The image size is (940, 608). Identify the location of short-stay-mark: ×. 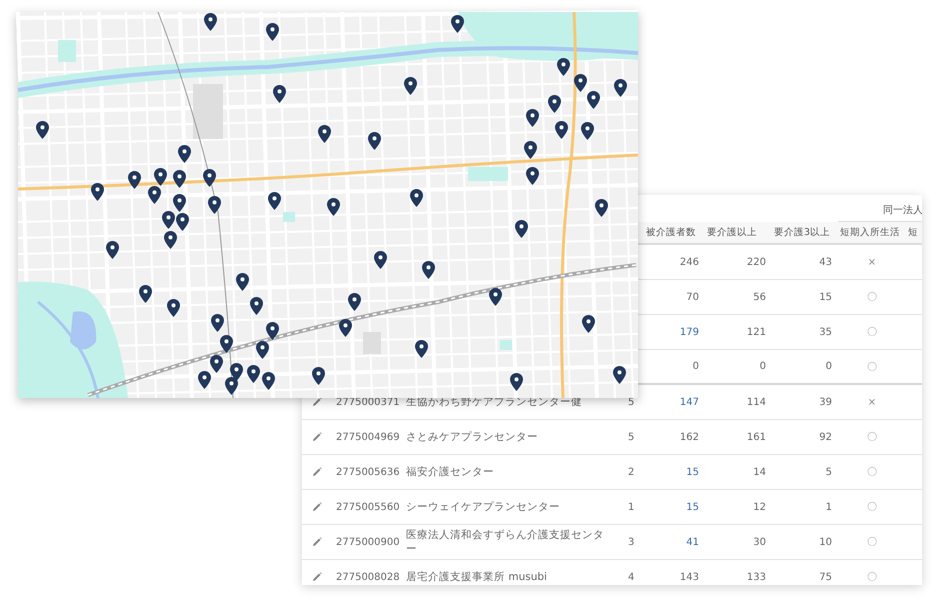
(872, 262).